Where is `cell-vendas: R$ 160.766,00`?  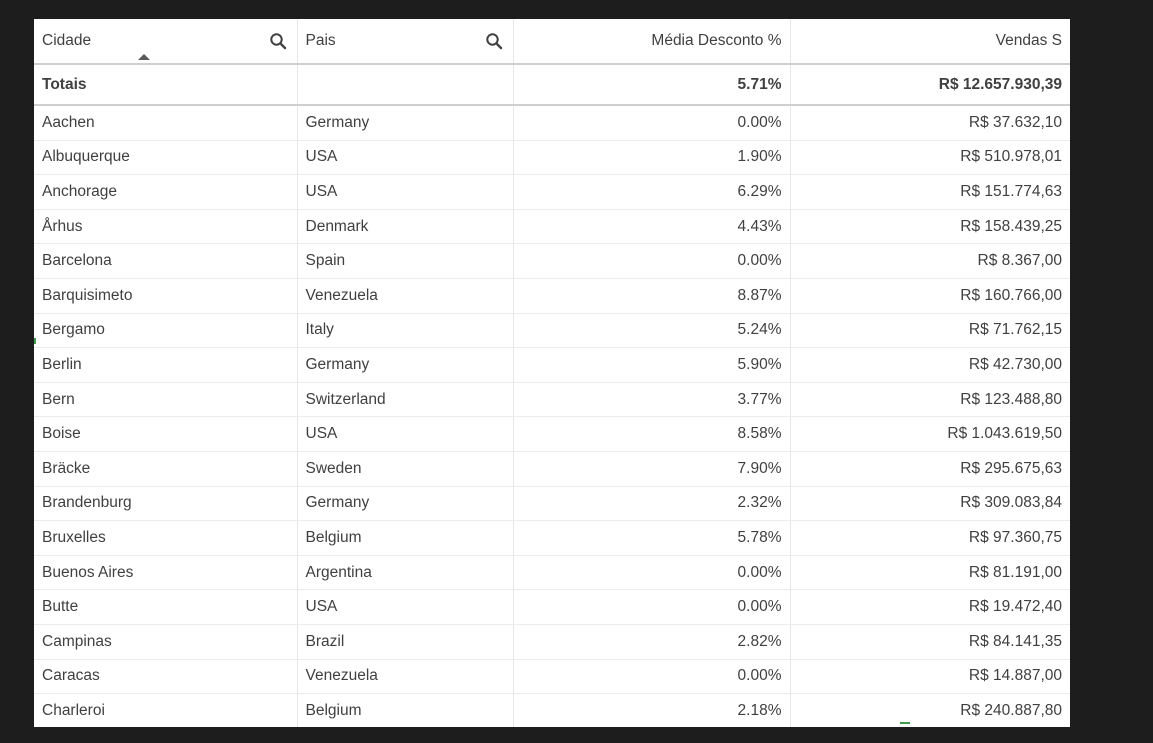 cell-vendas: R$ 160.766,00 is located at coordinates (930, 296).